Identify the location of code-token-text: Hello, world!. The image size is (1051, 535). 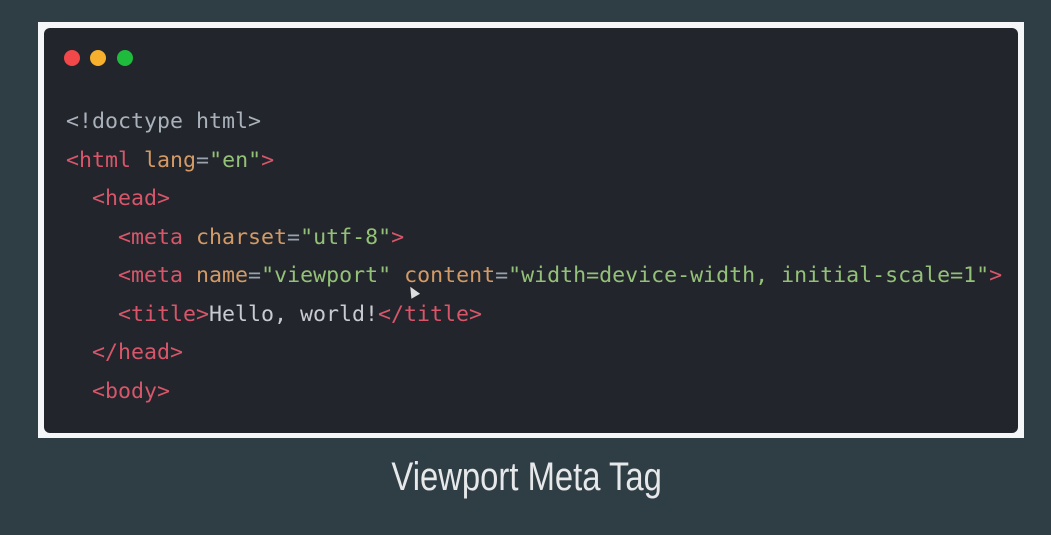
(294, 314).